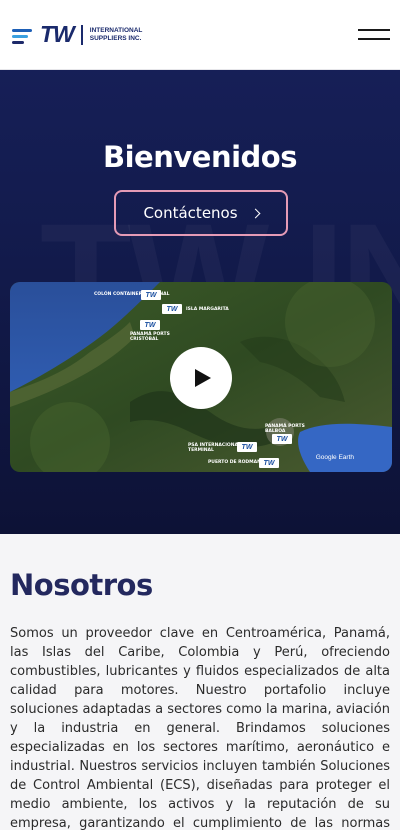 This screenshot has height=830, width=400. I want to click on contact-button: Contáctenos, so click(201, 213).